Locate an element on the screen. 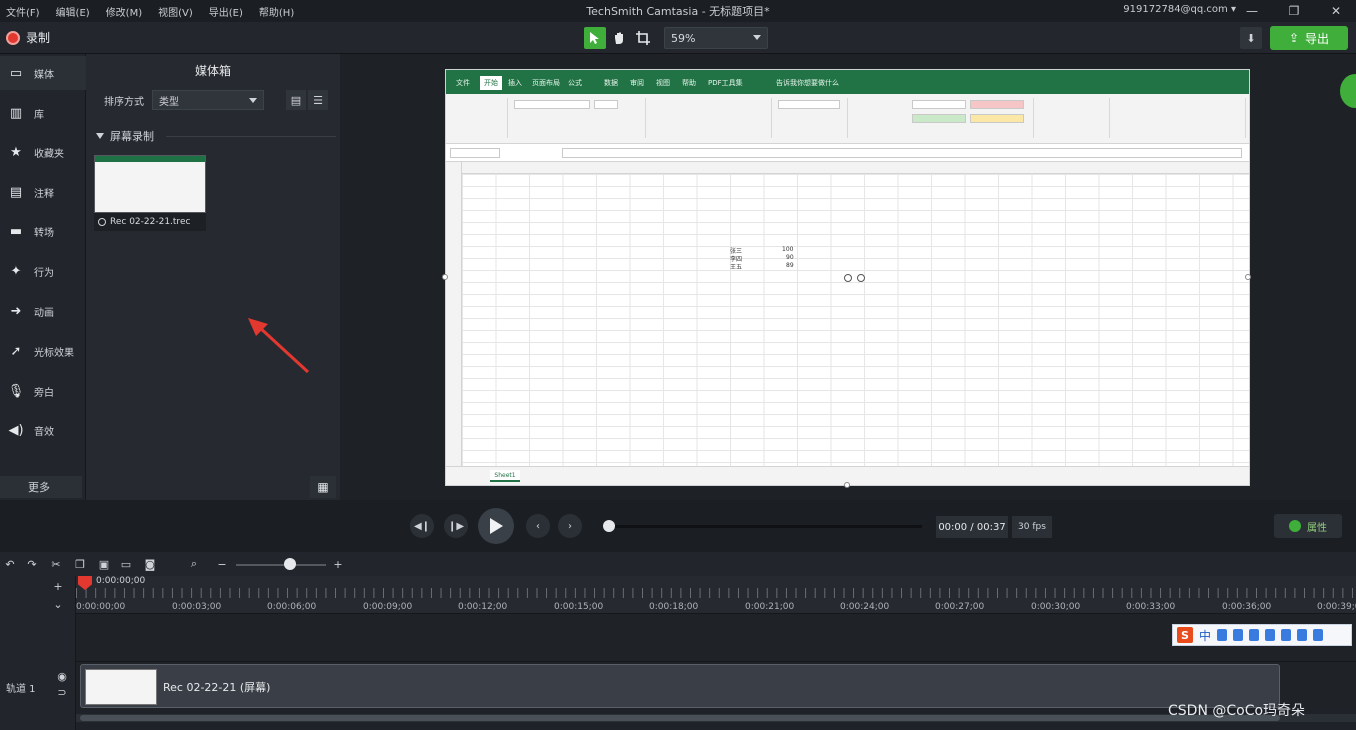  restore-icon: ❐ is located at coordinates (1294, 11).